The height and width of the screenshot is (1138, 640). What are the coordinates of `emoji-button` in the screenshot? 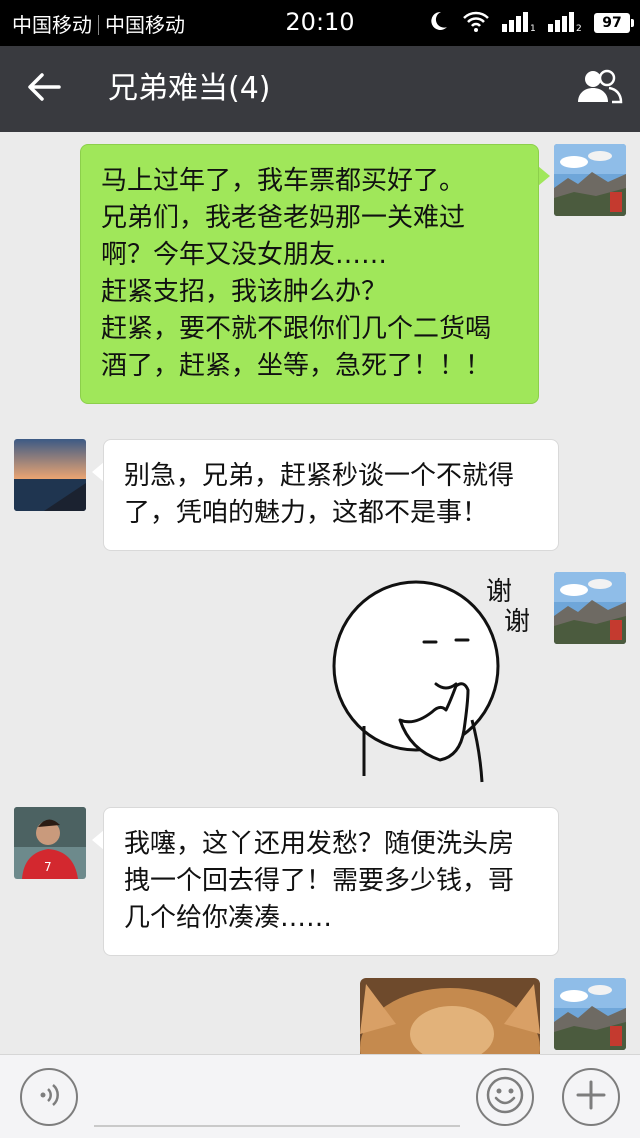 It's located at (505, 1097).